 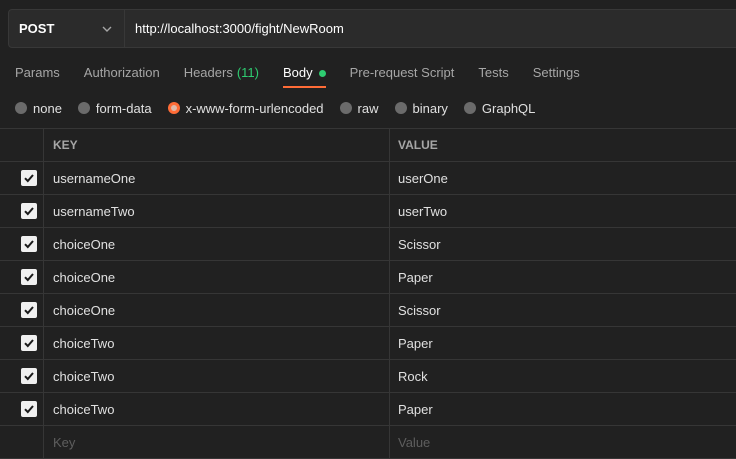 I want to click on radio-label: none, so click(x=47, y=108).